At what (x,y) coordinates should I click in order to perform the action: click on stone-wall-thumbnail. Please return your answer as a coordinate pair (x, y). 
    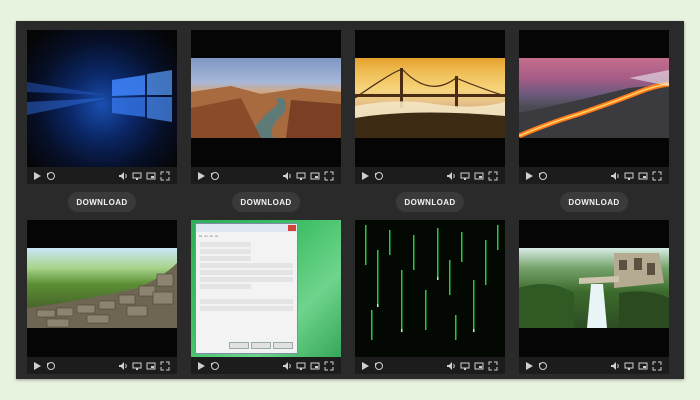
    Looking at the image, I should click on (102, 288).